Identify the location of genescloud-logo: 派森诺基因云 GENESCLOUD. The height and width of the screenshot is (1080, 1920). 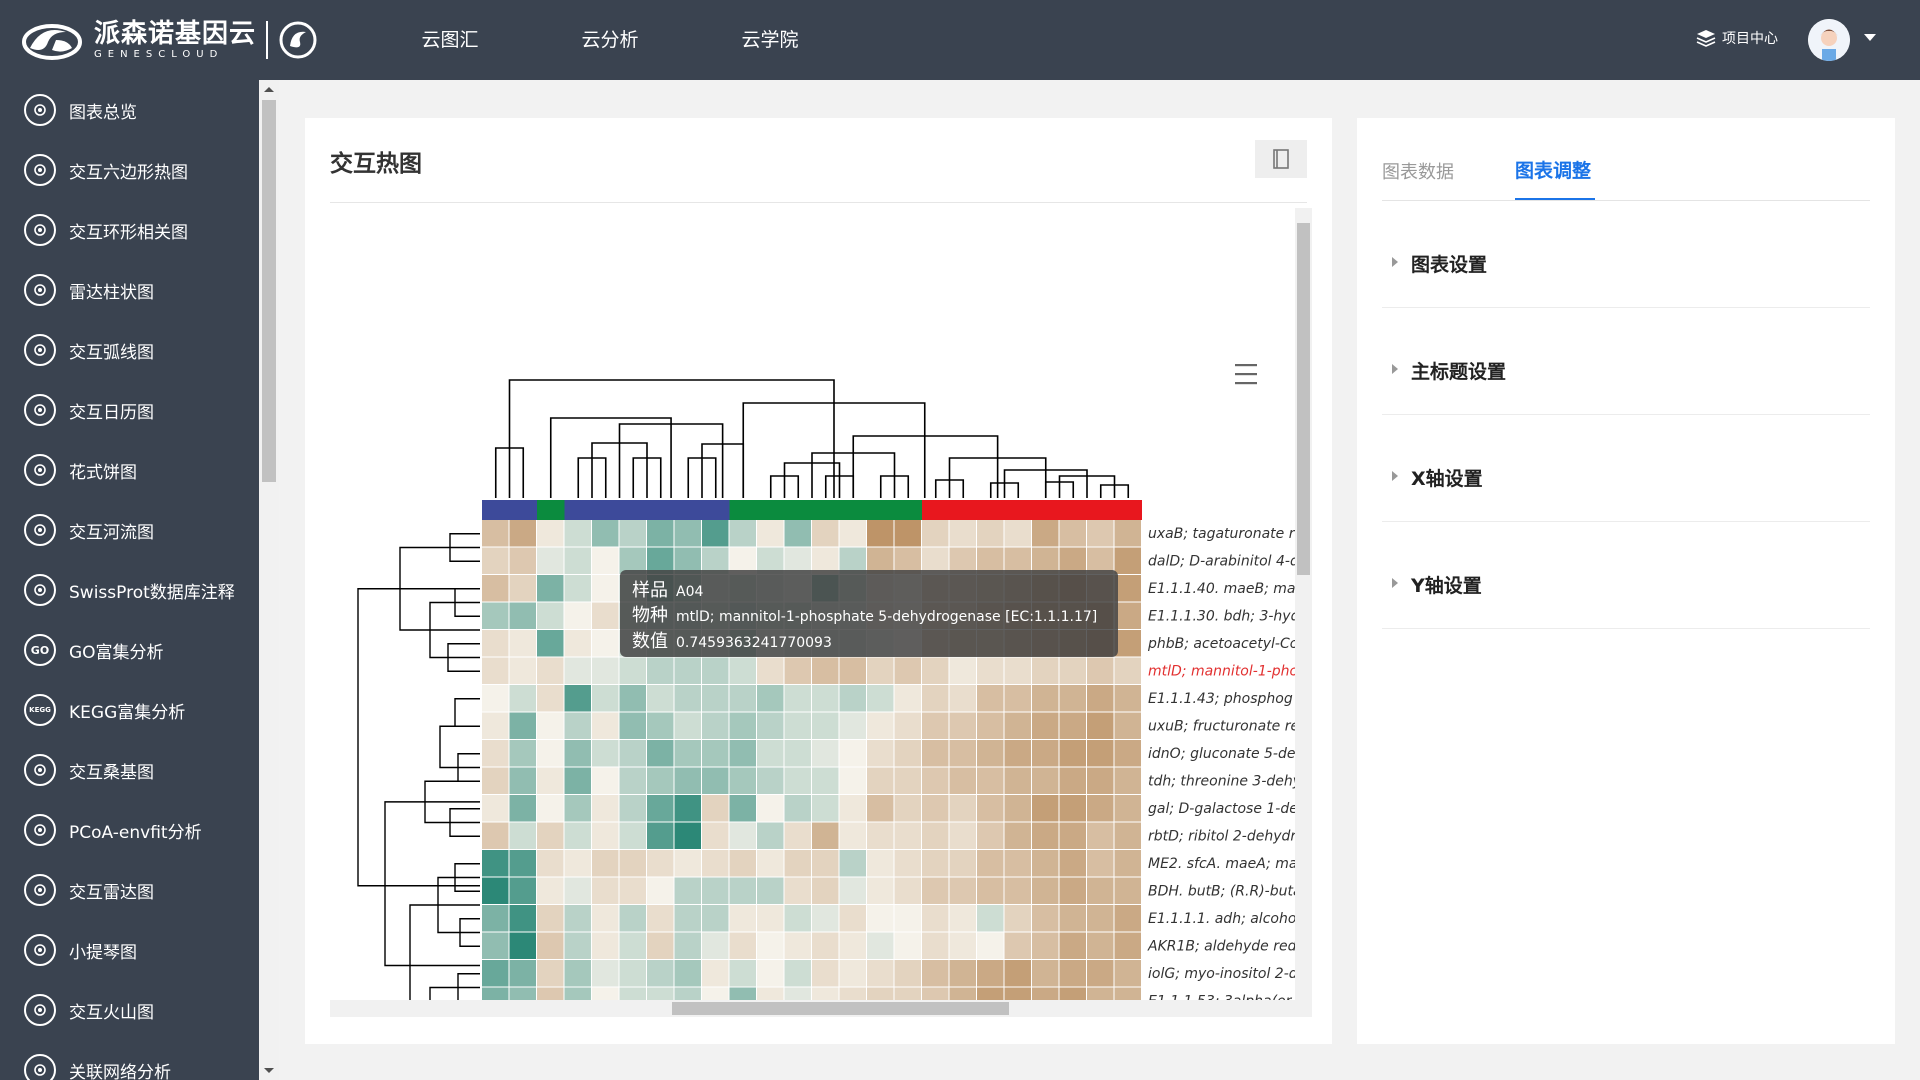
(170, 40).